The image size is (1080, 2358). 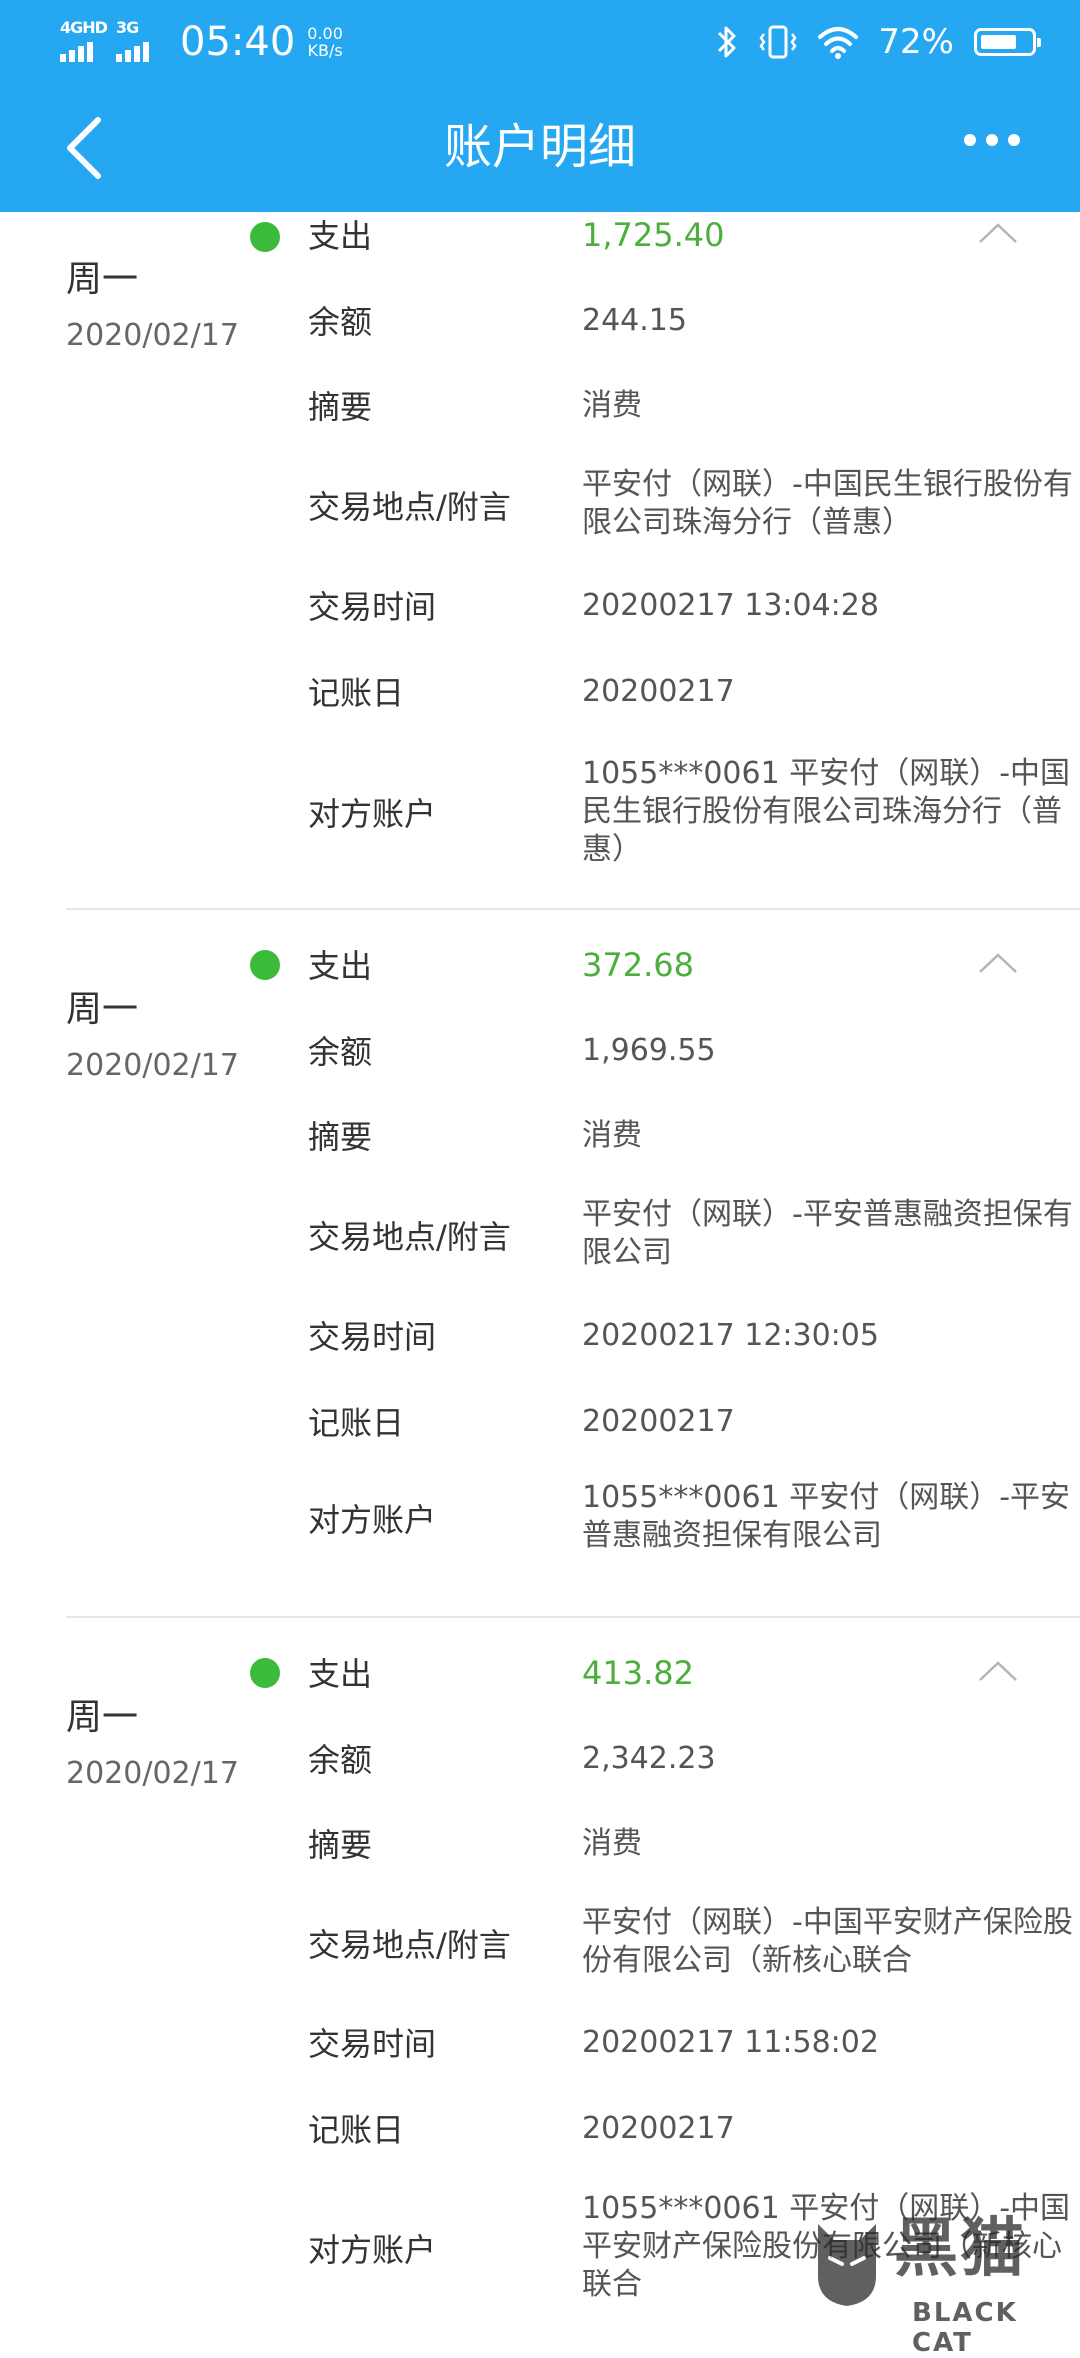 What do you see at coordinates (727, 42) in the screenshot?
I see `bluetooth-icon` at bounding box center [727, 42].